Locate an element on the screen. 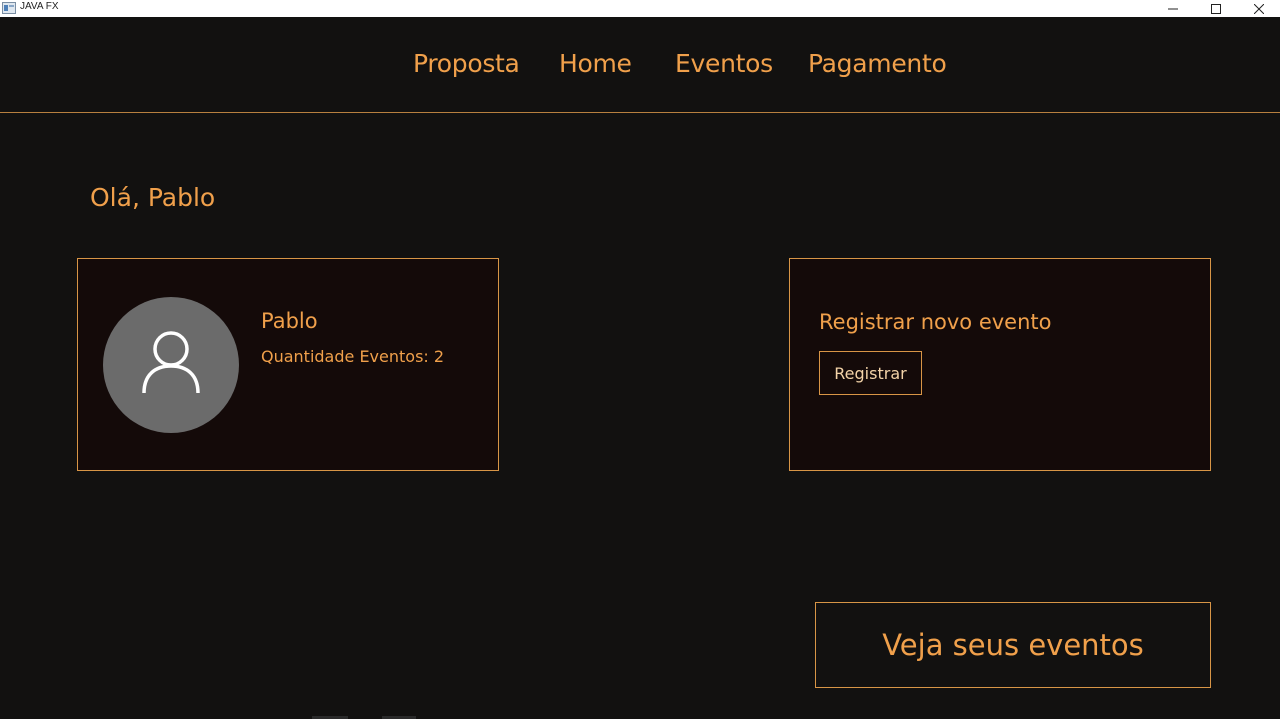 The width and height of the screenshot is (1280, 719). register-button: Registrar is located at coordinates (870, 373).